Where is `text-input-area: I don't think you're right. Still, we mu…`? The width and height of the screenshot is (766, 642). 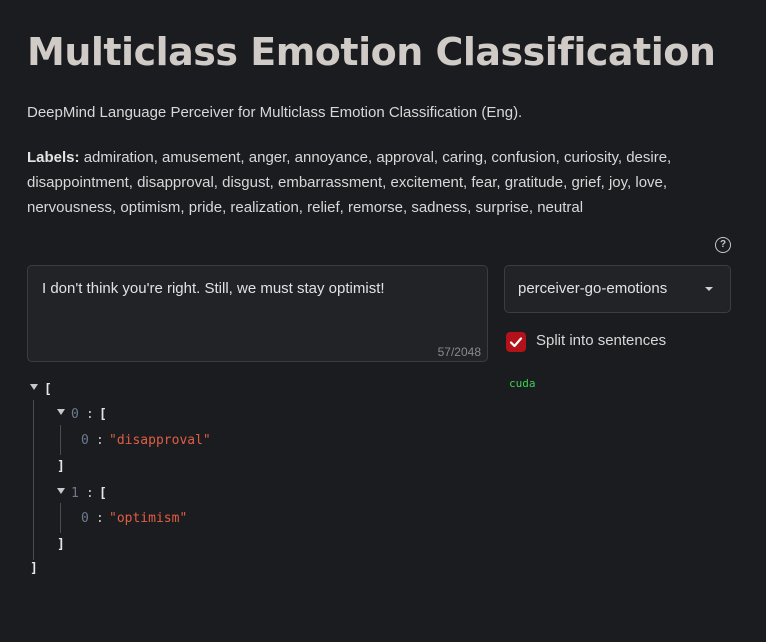
text-input-area: I don't think you're right. Still, we mu… is located at coordinates (257, 313).